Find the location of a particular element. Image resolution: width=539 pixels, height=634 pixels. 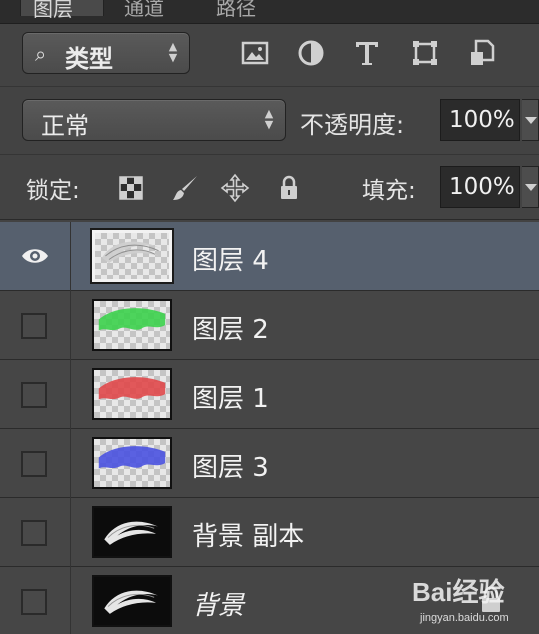

watermark-url: jingyan.baidu.com is located at coordinates (464, 618).